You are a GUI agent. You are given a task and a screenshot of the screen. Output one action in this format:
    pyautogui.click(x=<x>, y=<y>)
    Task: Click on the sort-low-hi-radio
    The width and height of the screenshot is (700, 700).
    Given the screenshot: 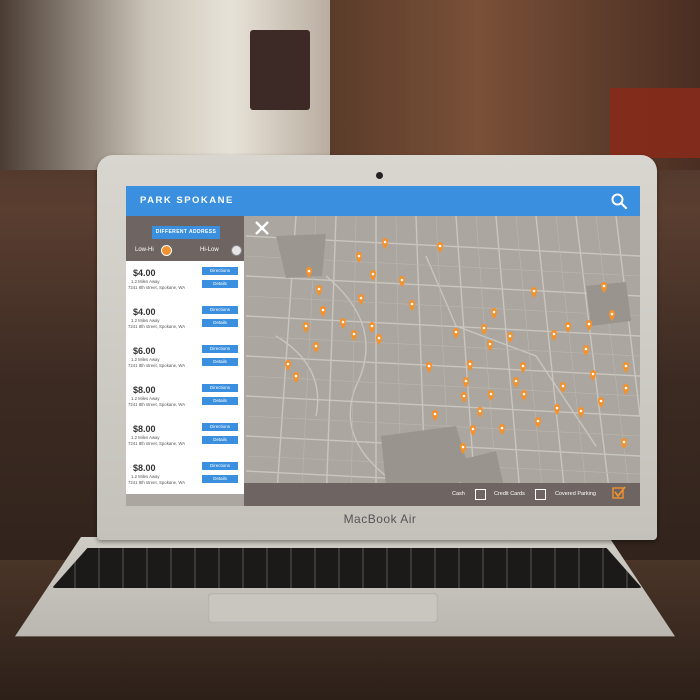 What is the action you would take?
    pyautogui.click(x=166, y=250)
    